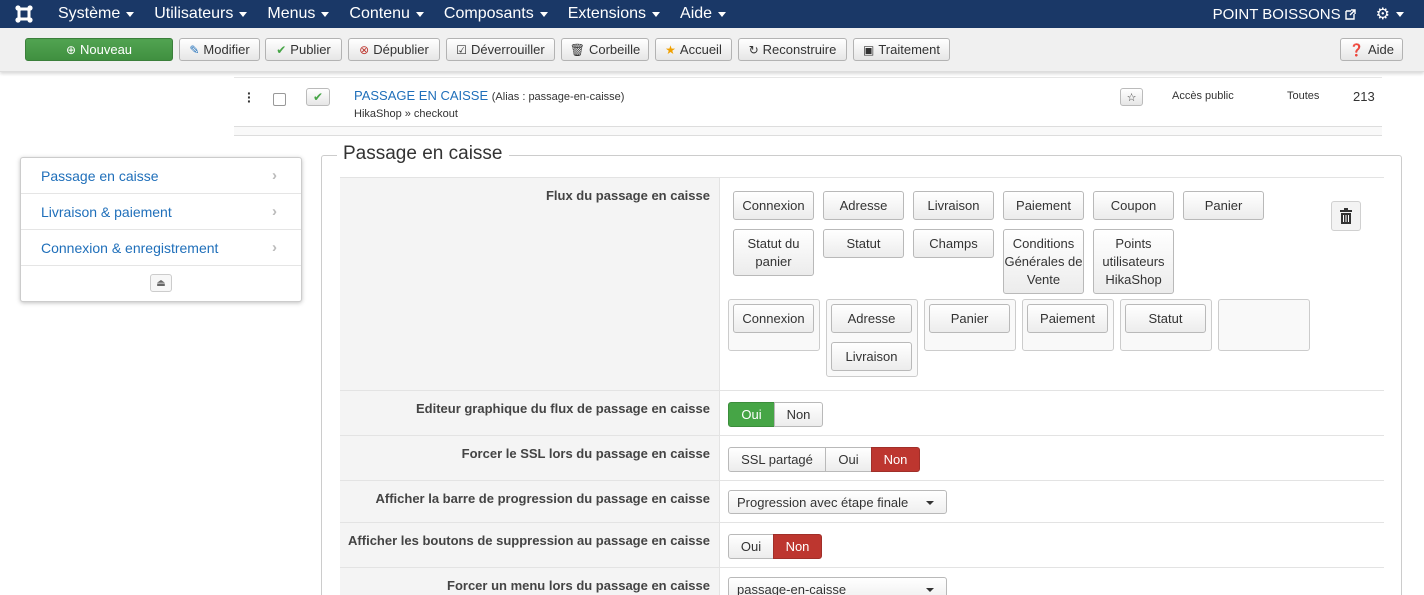 This screenshot has height=595, width=1424. Describe the element at coordinates (161, 212) in the screenshot. I see `side-item-livraison-paiement: Livraison & paiement ›` at that location.